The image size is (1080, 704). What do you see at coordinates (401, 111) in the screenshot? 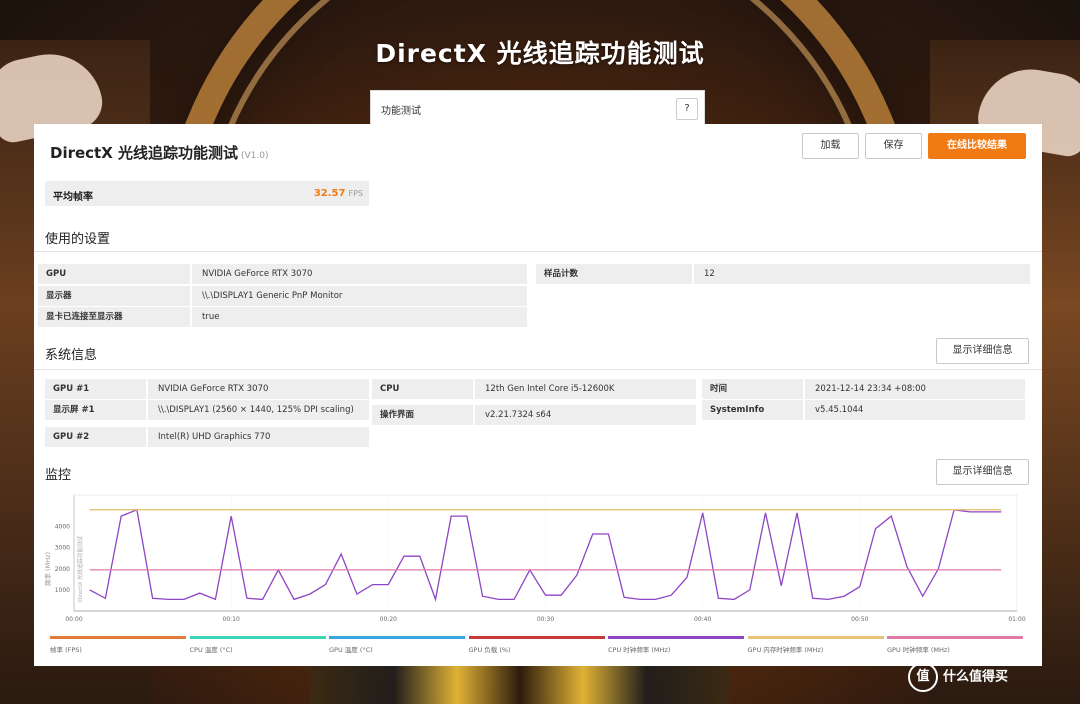
I see `tab-label: 功能测试` at bounding box center [401, 111].